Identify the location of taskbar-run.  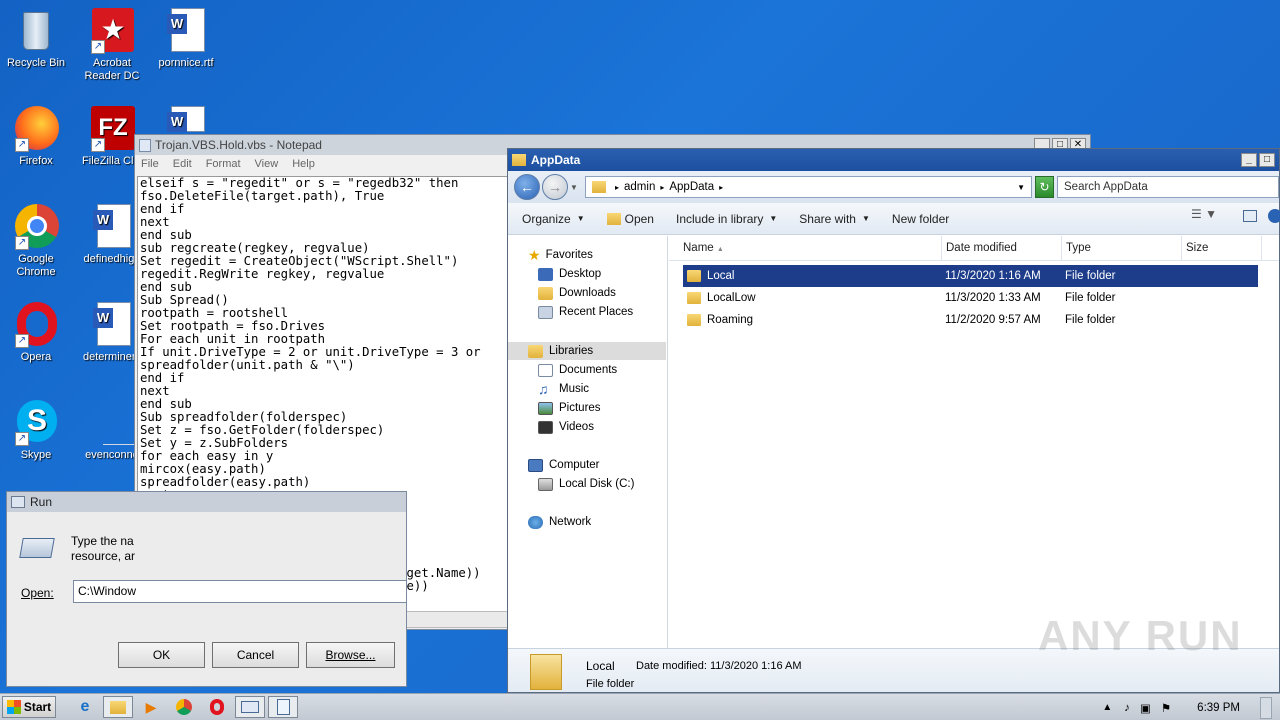
(250, 707).